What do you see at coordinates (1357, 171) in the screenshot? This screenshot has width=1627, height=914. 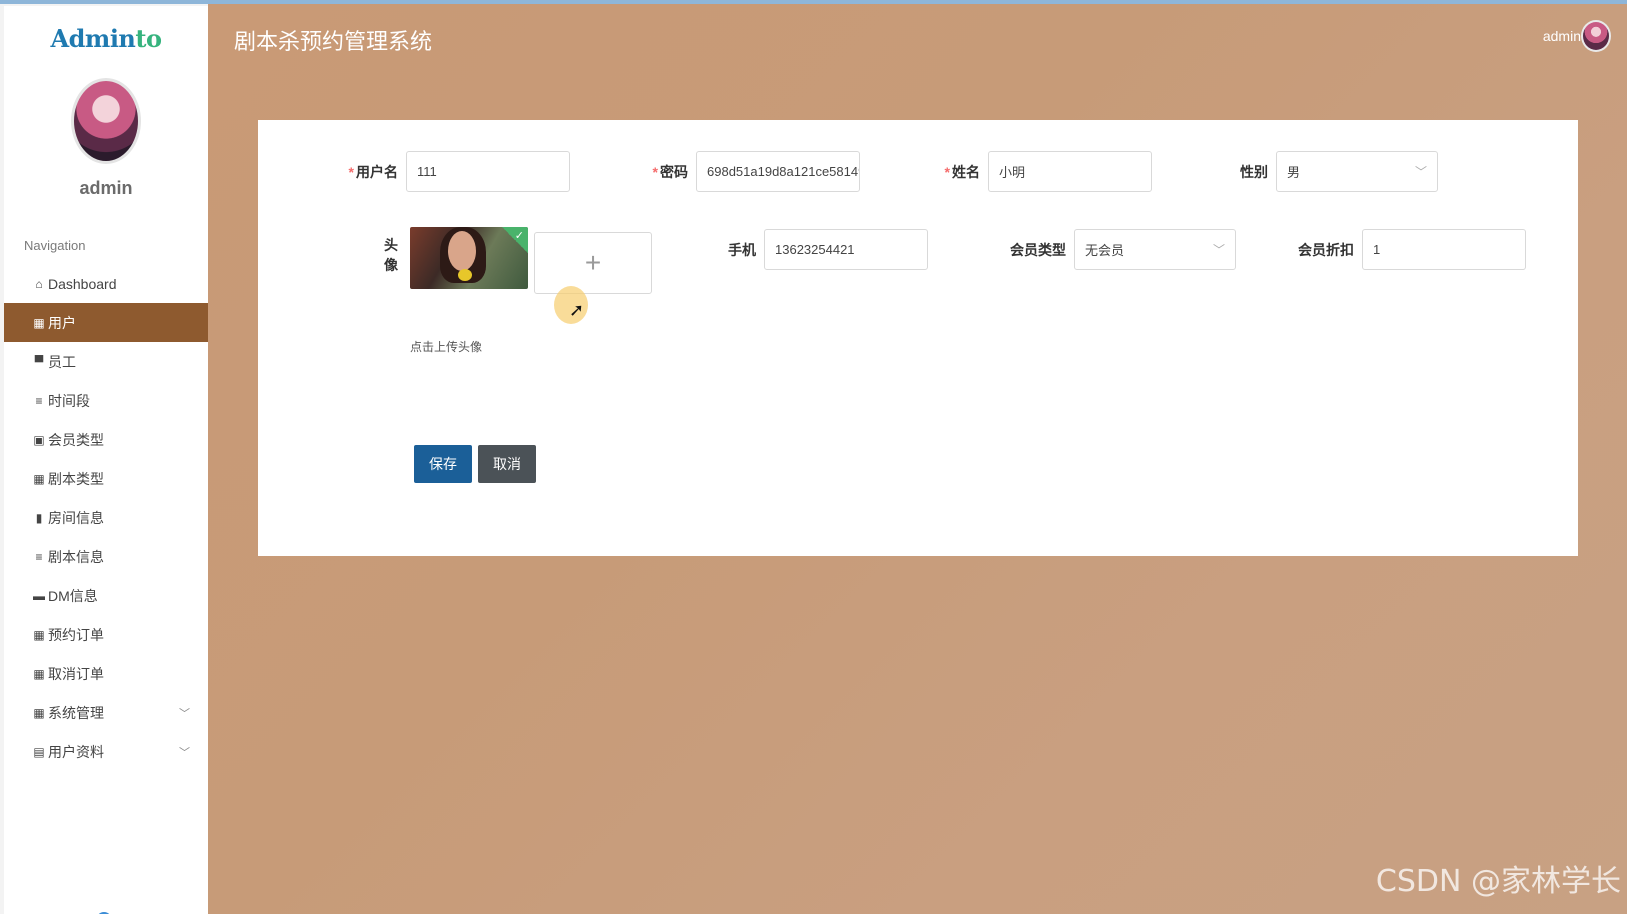 I see `gender-select: 男 ﹀` at bounding box center [1357, 171].